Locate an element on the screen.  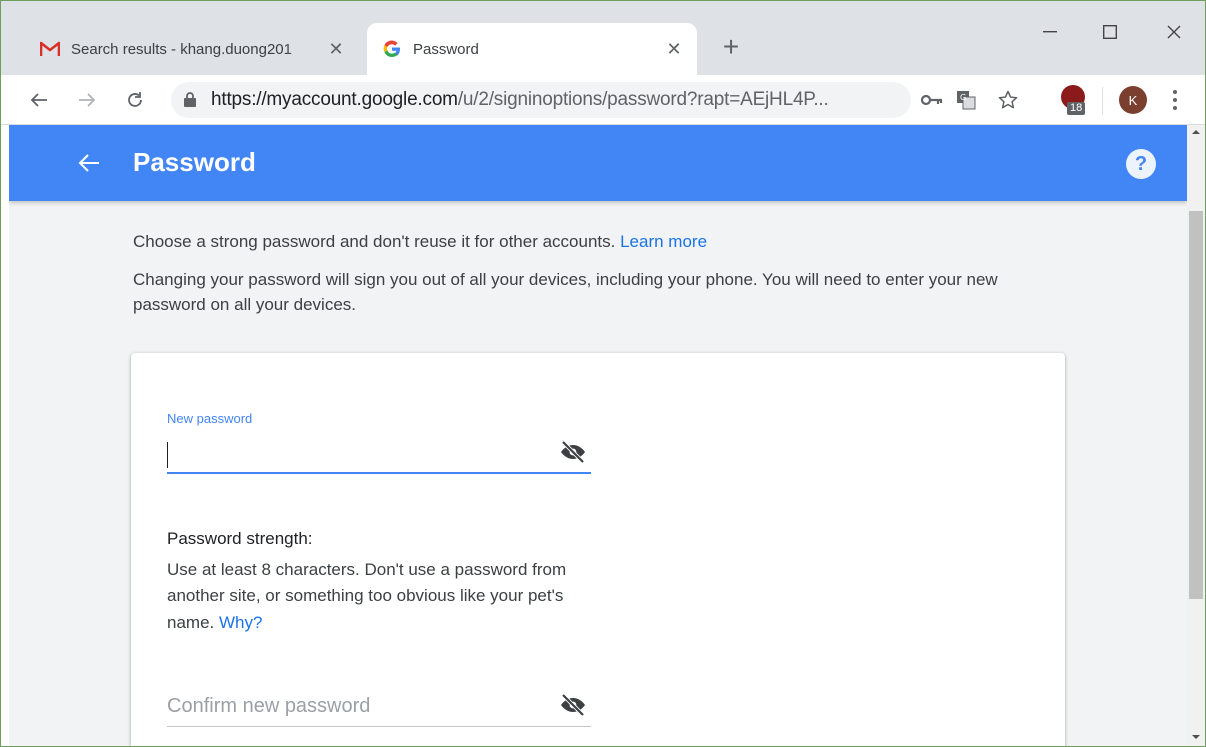
lock-icon is located at coordinates (192, 100).